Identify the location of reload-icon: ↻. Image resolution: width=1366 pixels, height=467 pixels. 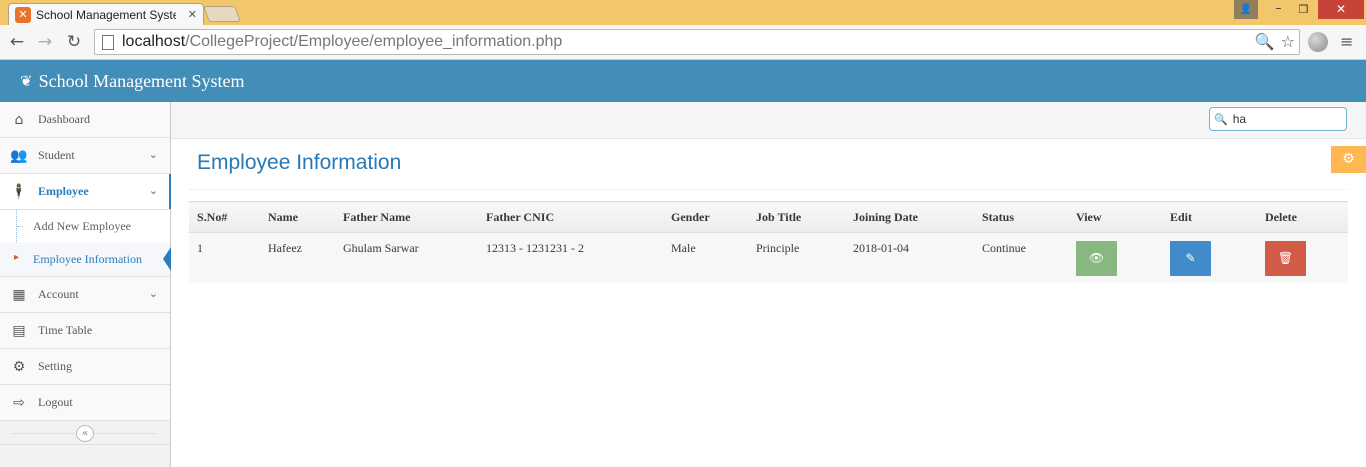
(74, 42).